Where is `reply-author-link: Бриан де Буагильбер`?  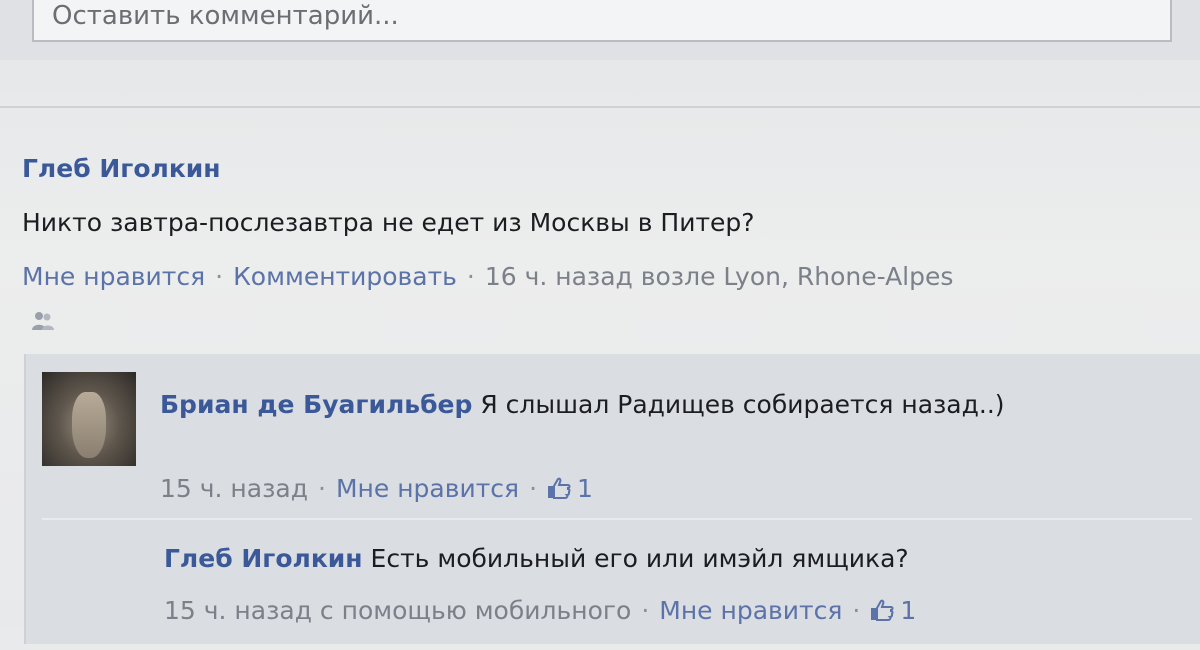 reply-author-link: Бриан де Буагильбер is located at coordinates (316, 404).